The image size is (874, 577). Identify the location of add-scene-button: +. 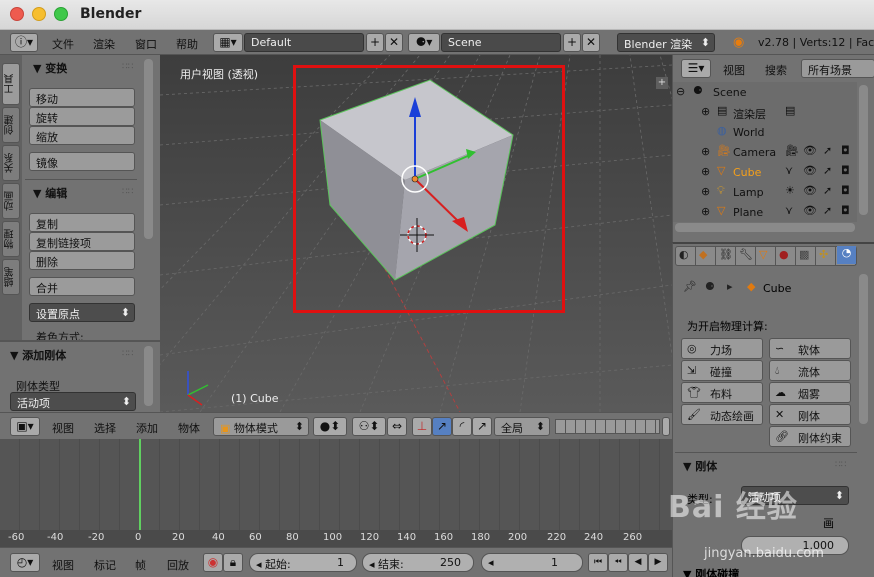
(572, 42).